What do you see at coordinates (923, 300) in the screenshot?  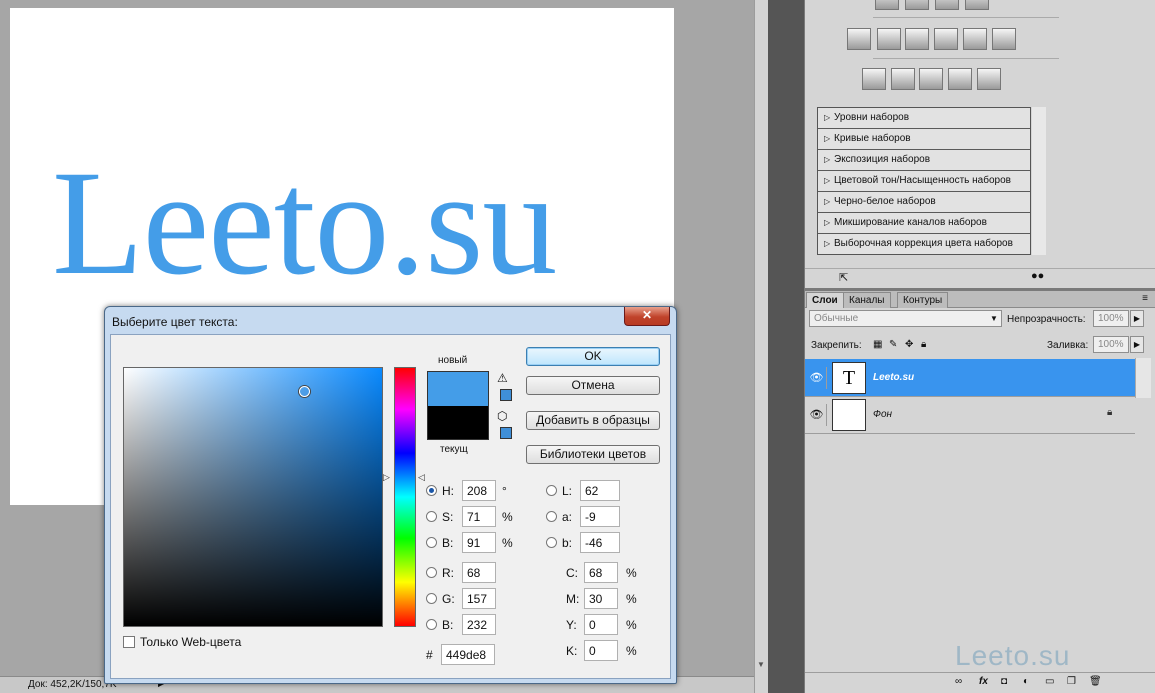 I see `tab-paths: Контуры` at bounding box center [923, 300].